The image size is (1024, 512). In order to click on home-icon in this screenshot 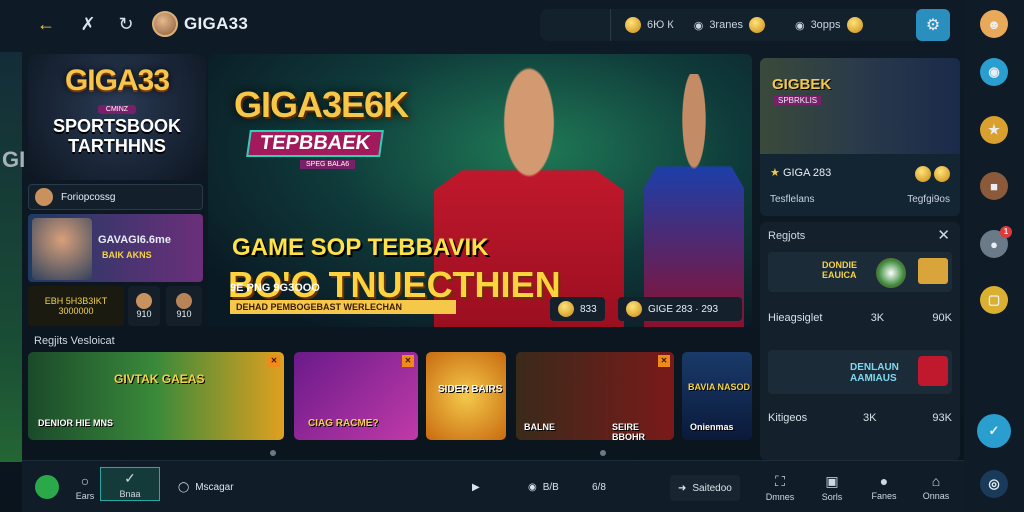, I will do `click(47, 487)`.